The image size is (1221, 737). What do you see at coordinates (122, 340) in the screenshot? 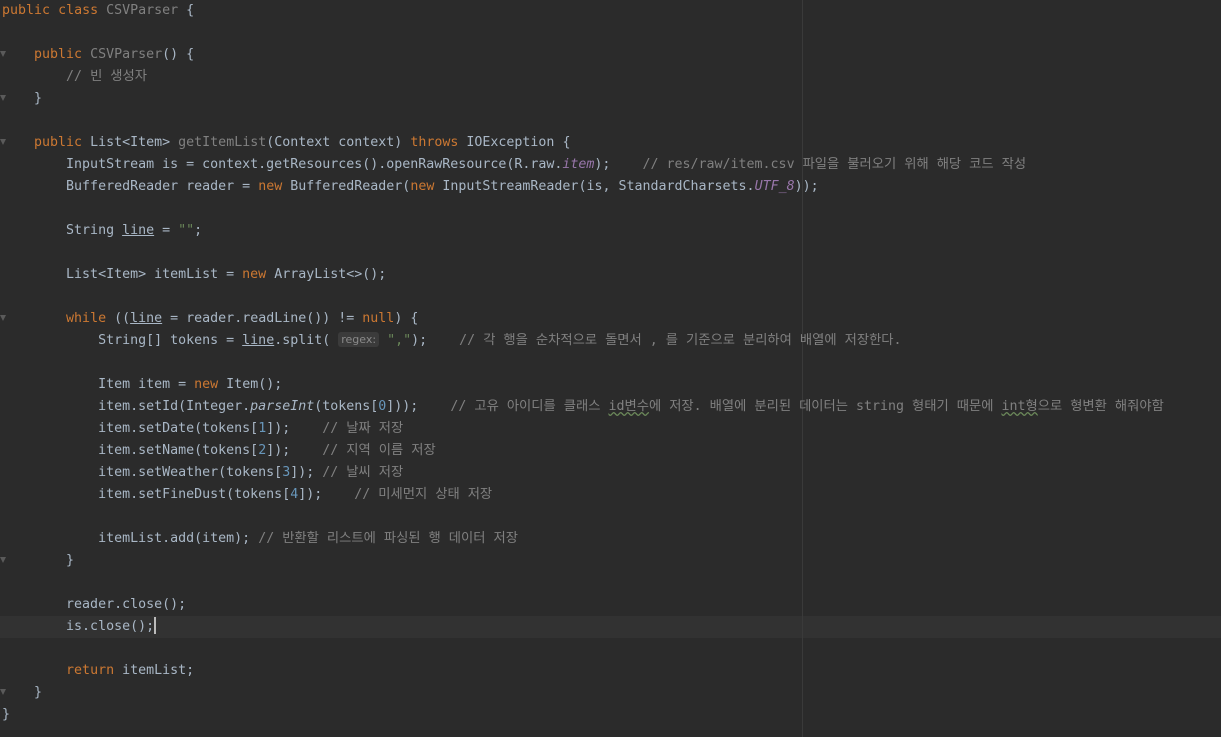
I see `code-token: String[] tokens =` at bounding box center [122, 340].